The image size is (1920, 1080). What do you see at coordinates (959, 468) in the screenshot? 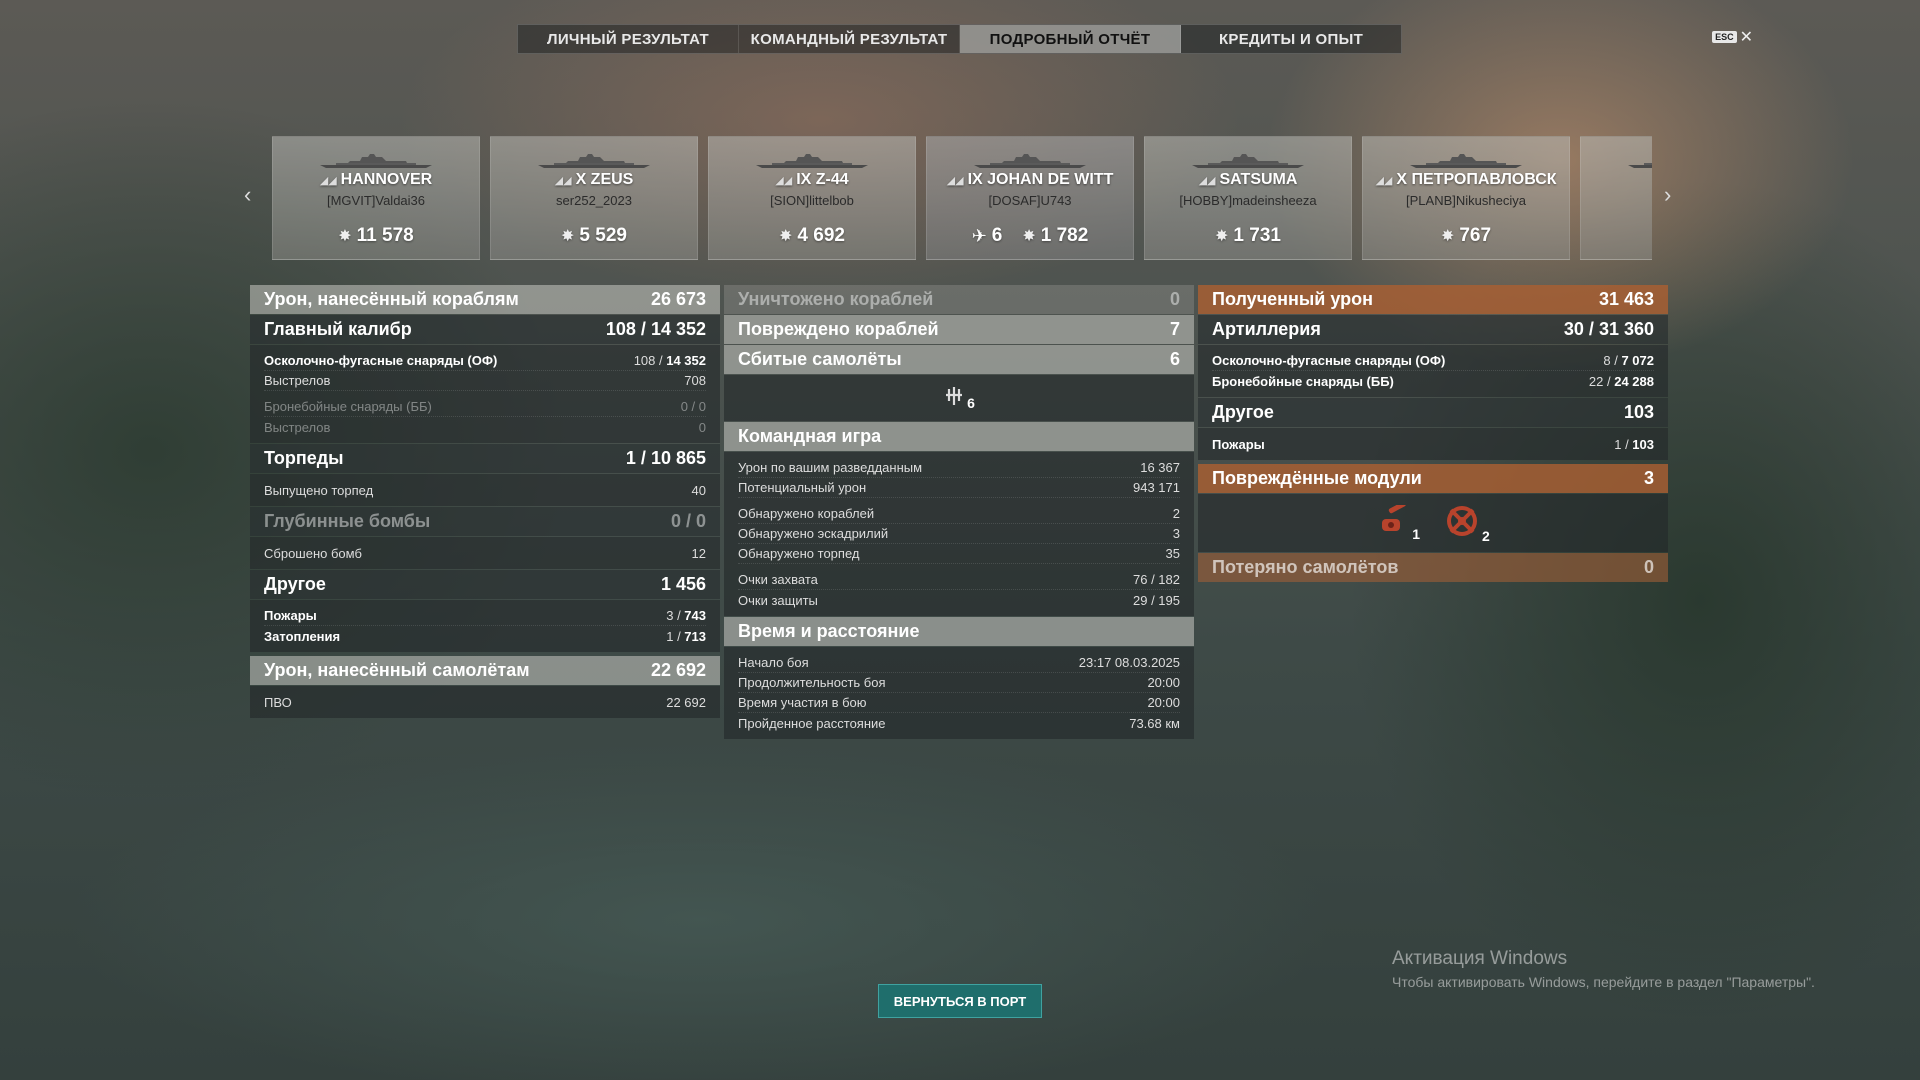
I see `spotting-damage-row: Урон по вашим разведданным 16 367` at bounding box center [959, 468].